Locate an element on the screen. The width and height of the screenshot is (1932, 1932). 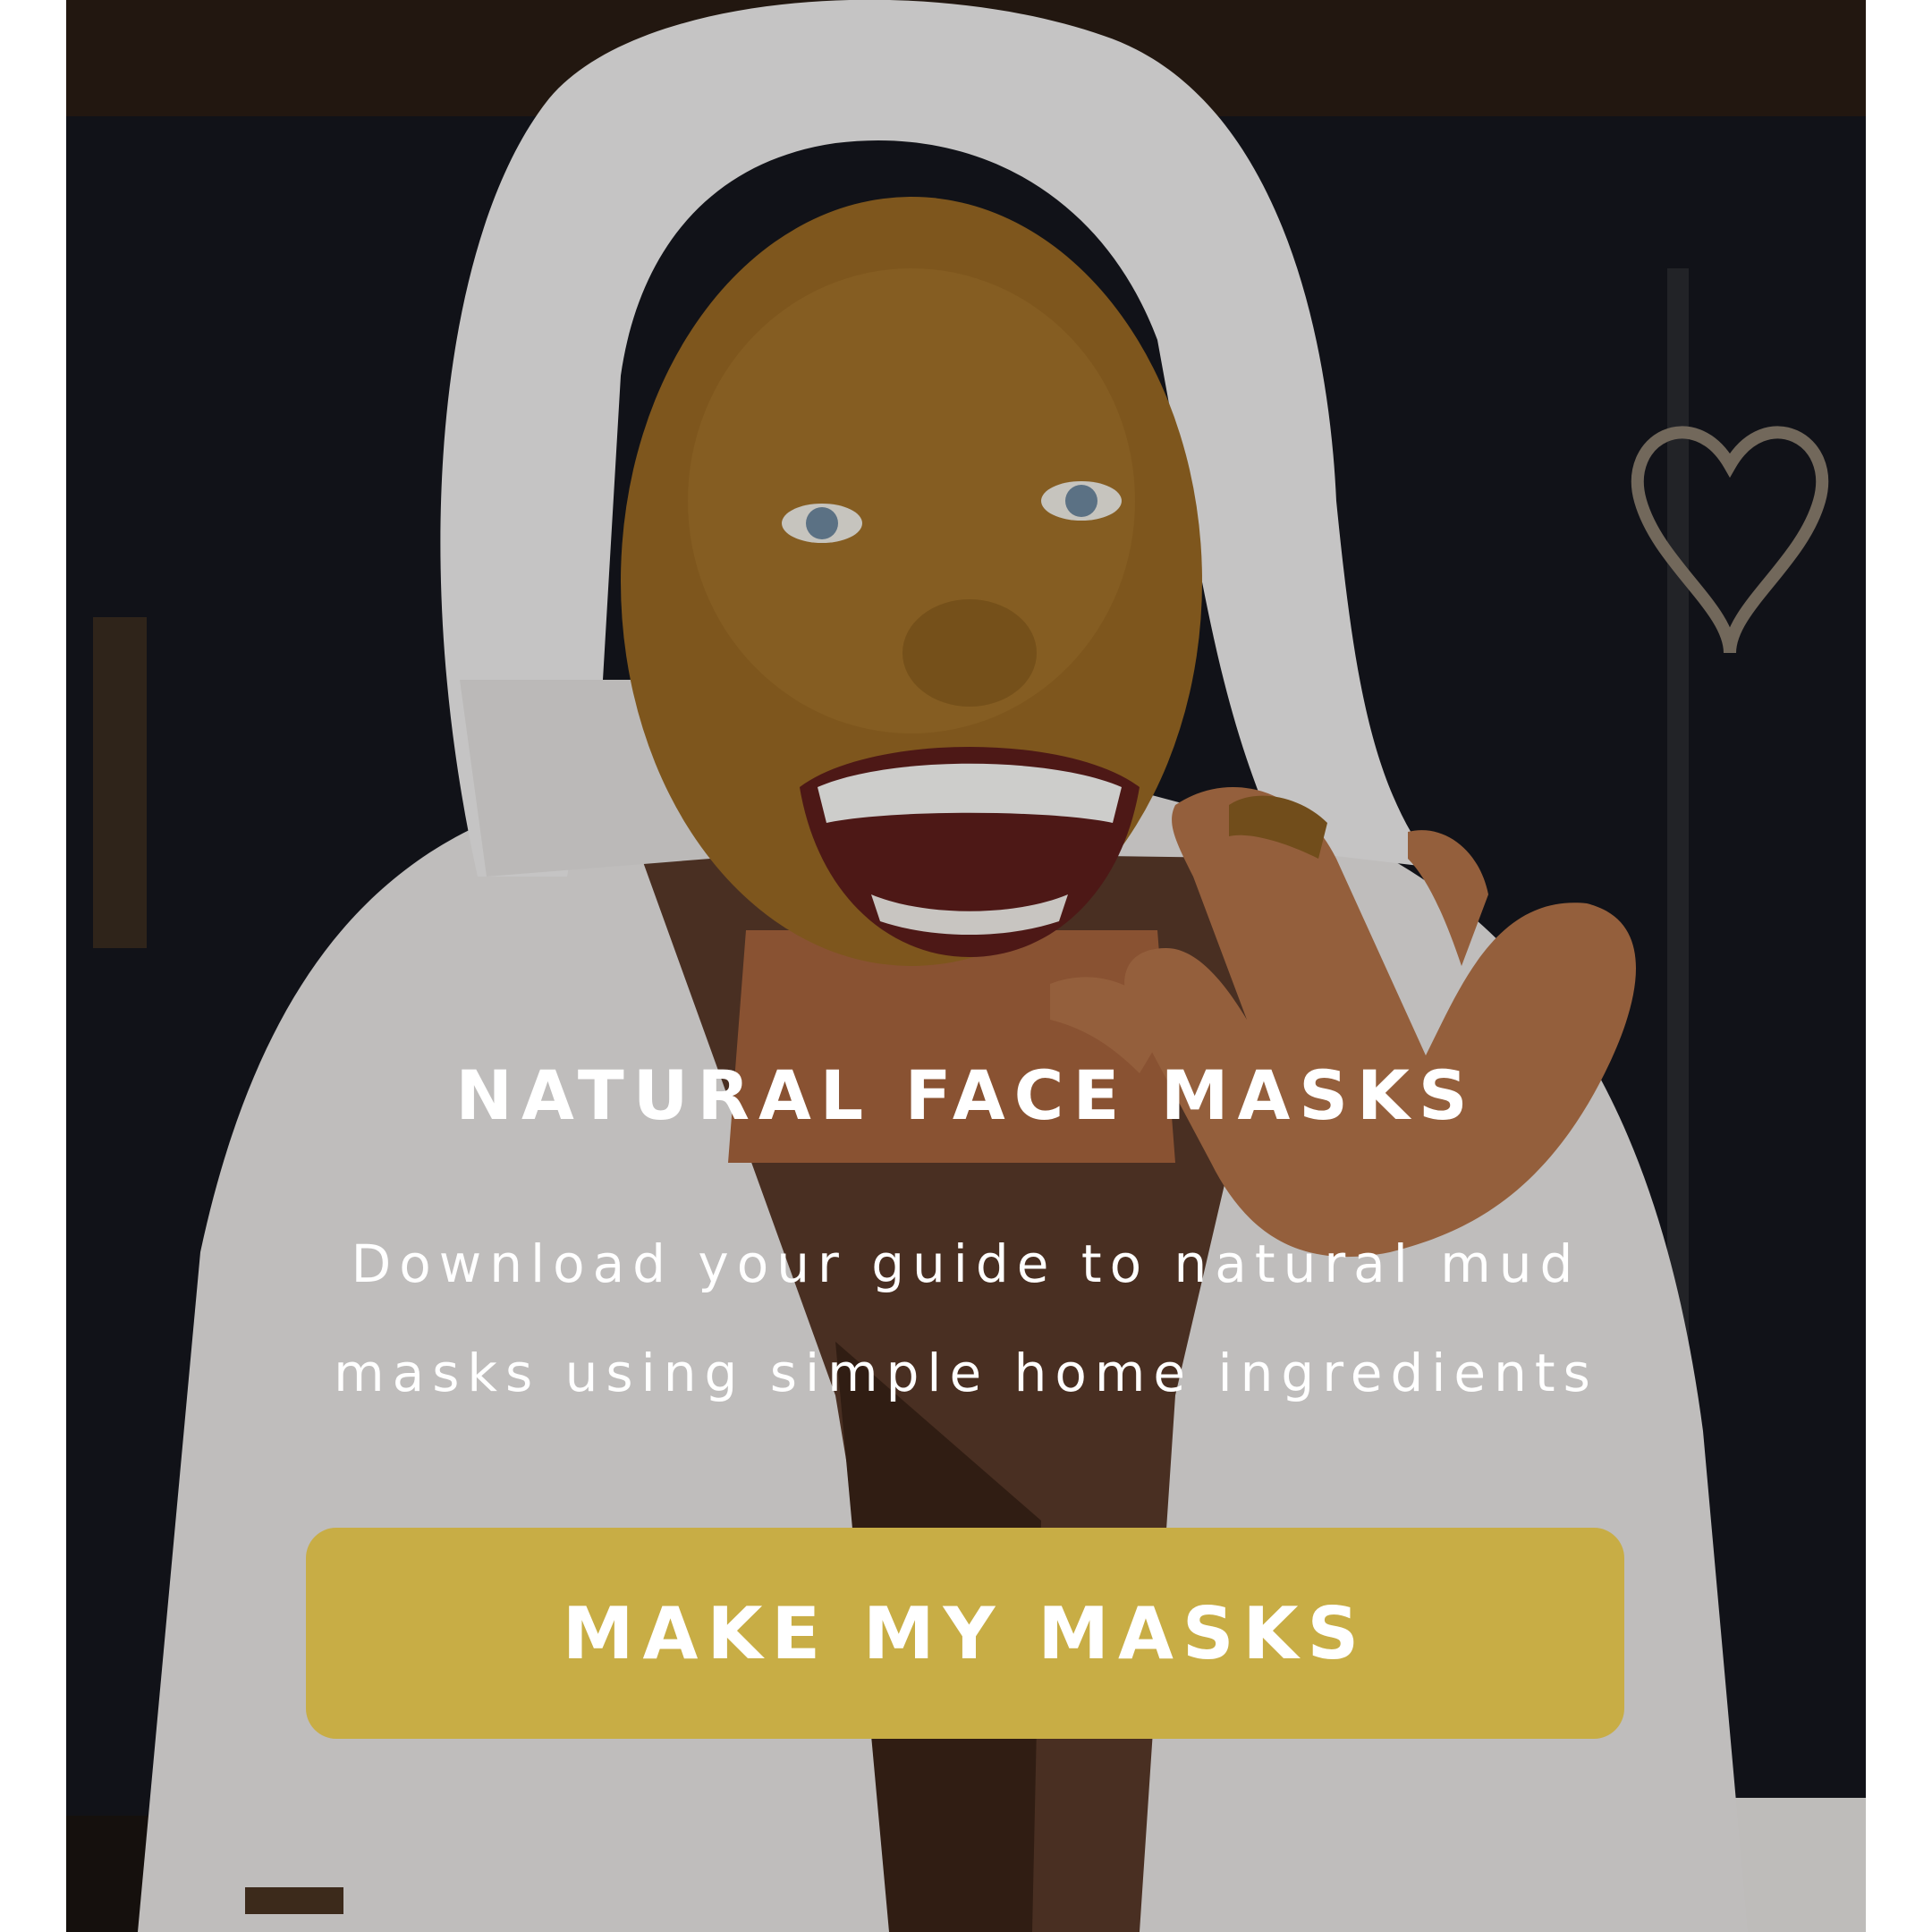
page-title: NATURAL FACE MASKS is located at coordinates (966, 1095).